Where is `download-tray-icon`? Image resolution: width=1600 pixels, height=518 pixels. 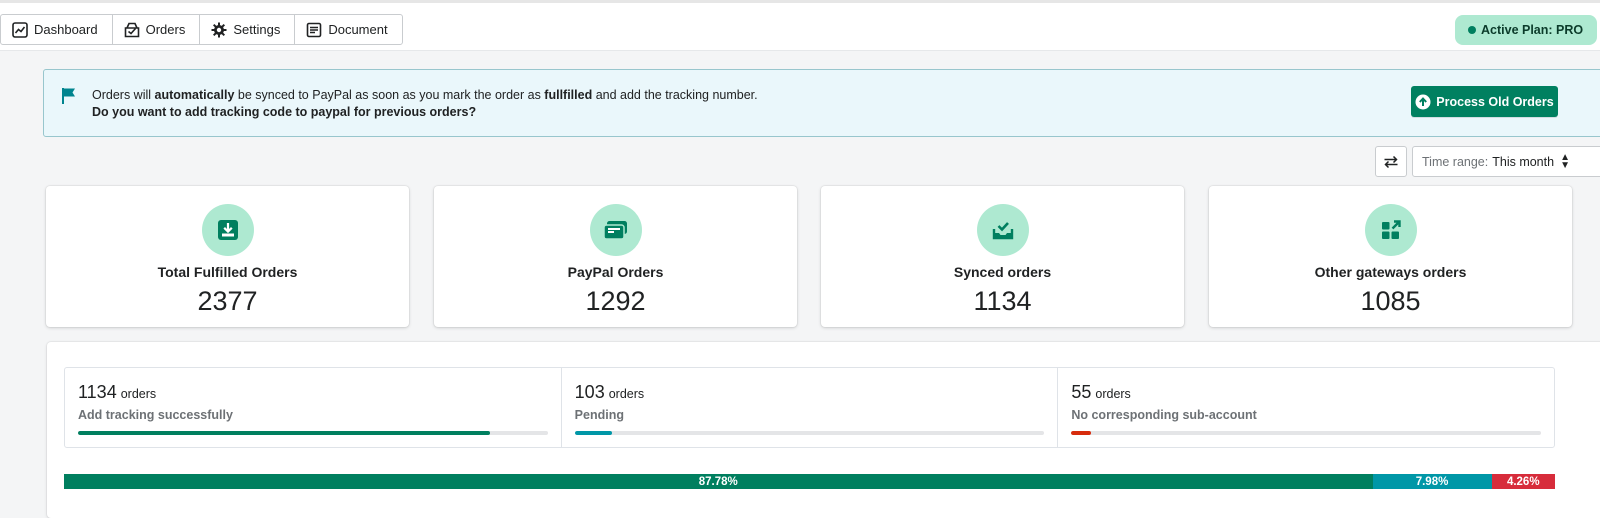 download-tray-icon is located at coordinates (227, 230).